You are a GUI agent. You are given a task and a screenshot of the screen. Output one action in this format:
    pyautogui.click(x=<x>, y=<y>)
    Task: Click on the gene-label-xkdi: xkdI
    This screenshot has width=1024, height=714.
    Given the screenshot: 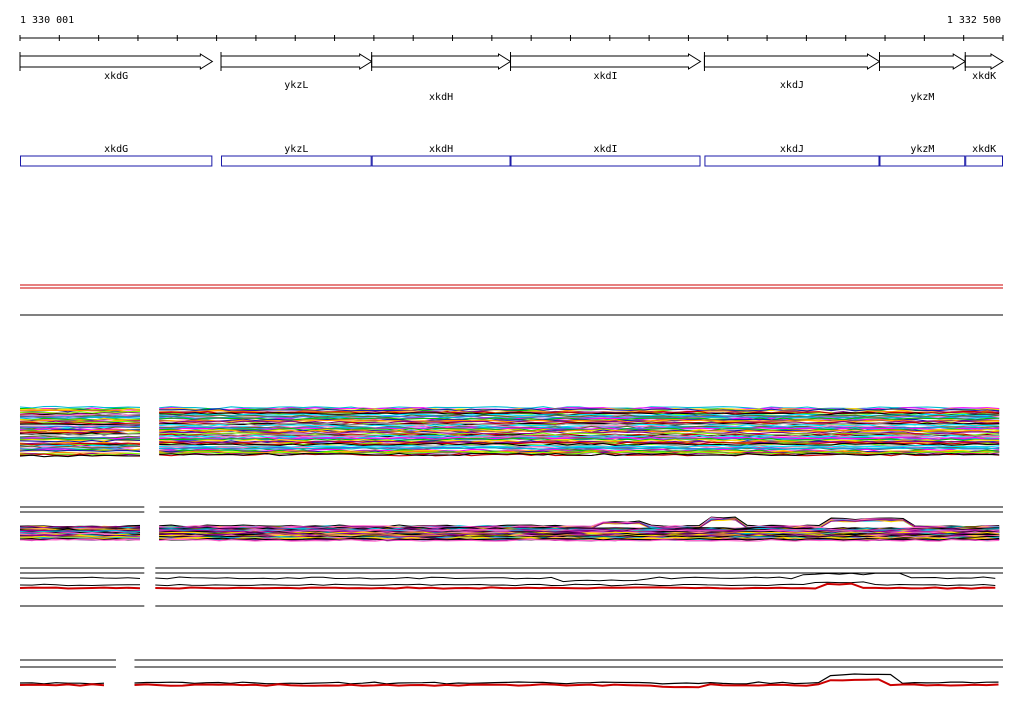 What is the action you would take?
    pyautogui.click(x=605, y=76)
    